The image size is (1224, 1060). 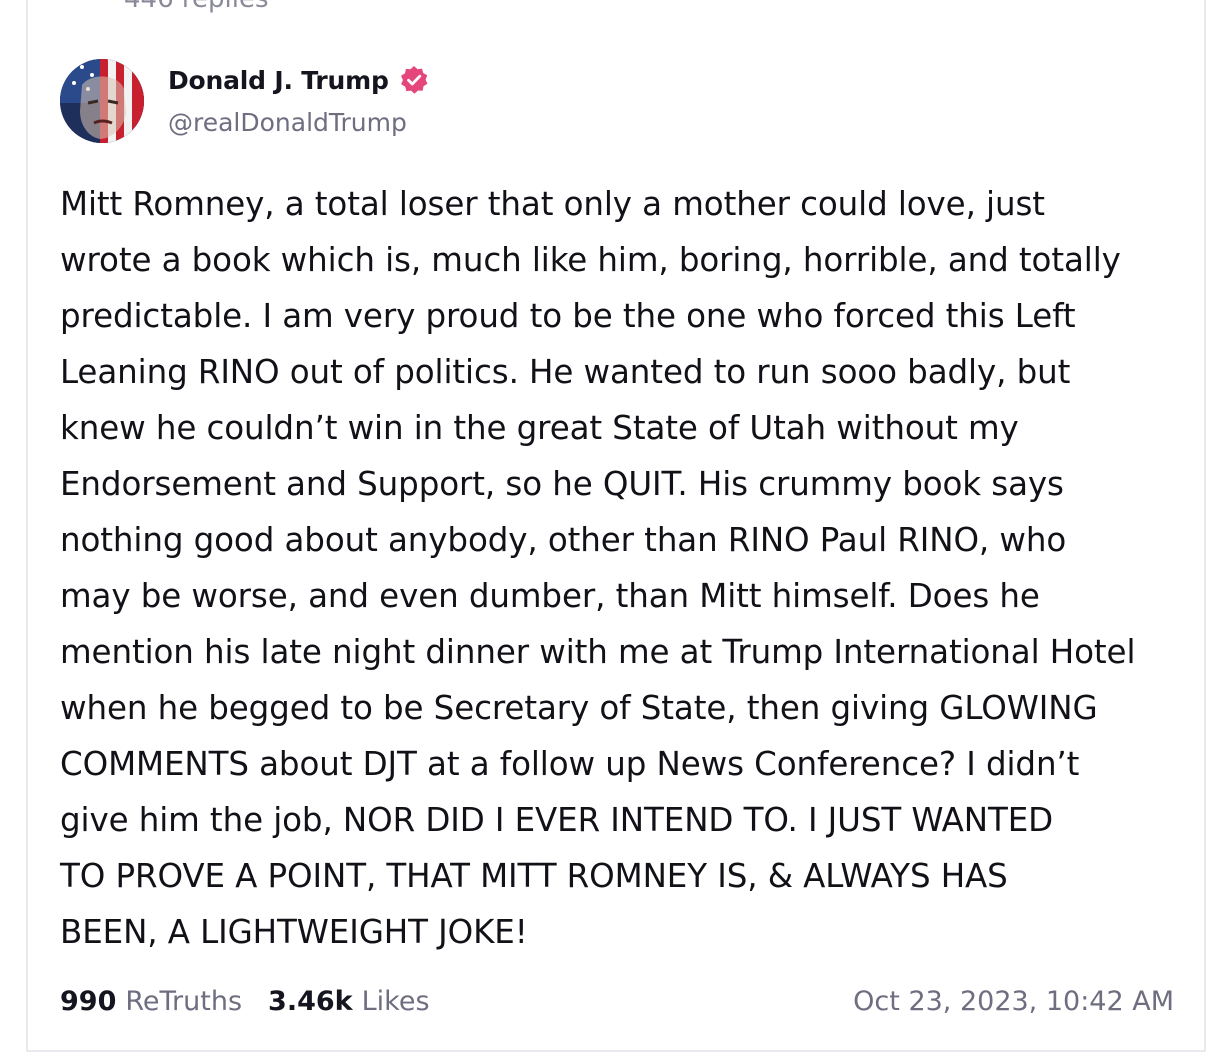 What do you see at coordinates (287, 122) in the screenshot?
I see `author-handle: @realDonaldTrump` at bounding box center [287, 122].